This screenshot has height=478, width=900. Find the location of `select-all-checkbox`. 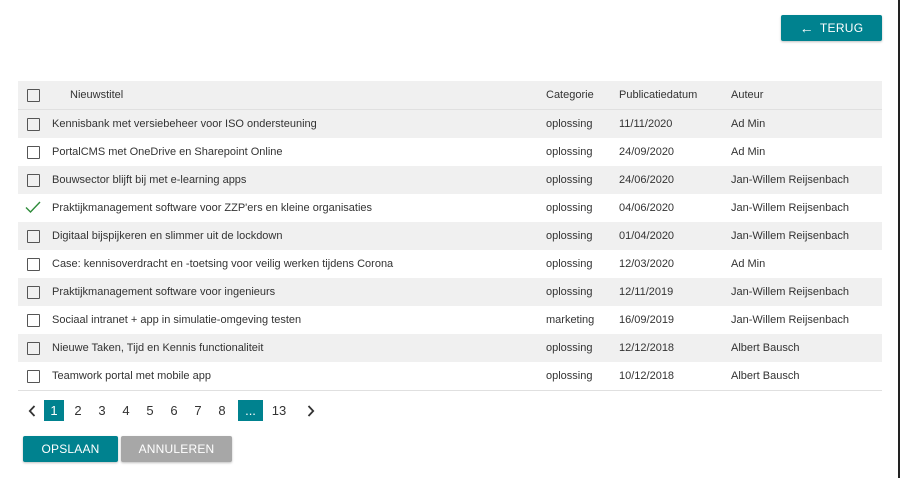

select-all-checkbox is located at coordinates (33, 95).